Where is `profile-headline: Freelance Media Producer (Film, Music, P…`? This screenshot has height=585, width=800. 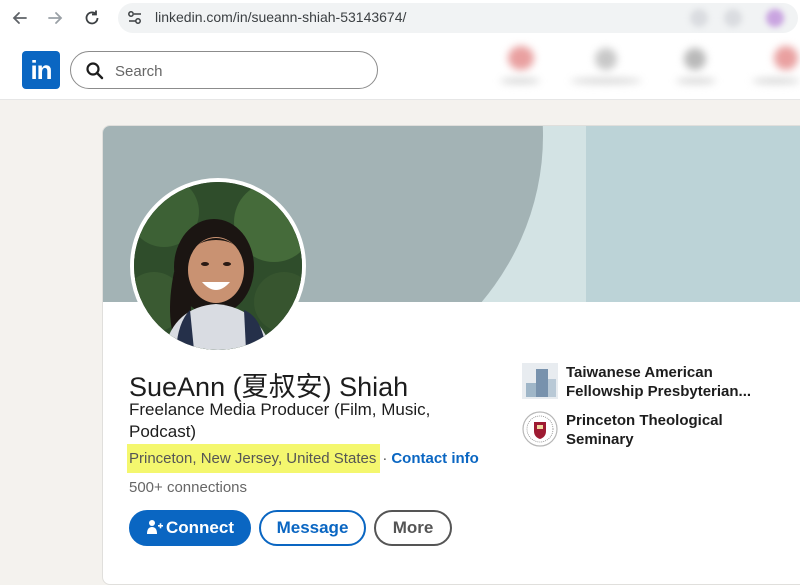
profile-headline: Freelance Media Producer (Film, Music, P… is located at coordinates (280, 420).